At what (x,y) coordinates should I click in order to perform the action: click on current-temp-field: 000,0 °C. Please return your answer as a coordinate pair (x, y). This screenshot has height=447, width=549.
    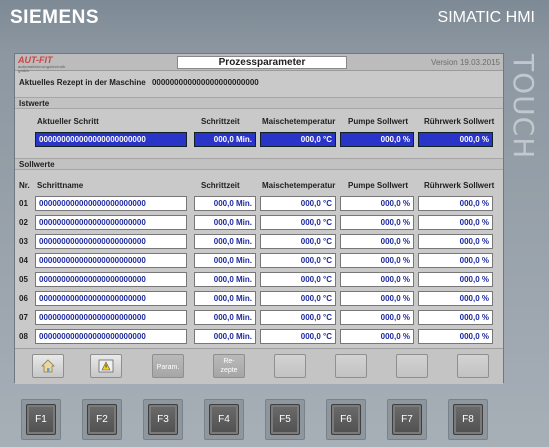
    Looking at the image, I should click on (298, 139).